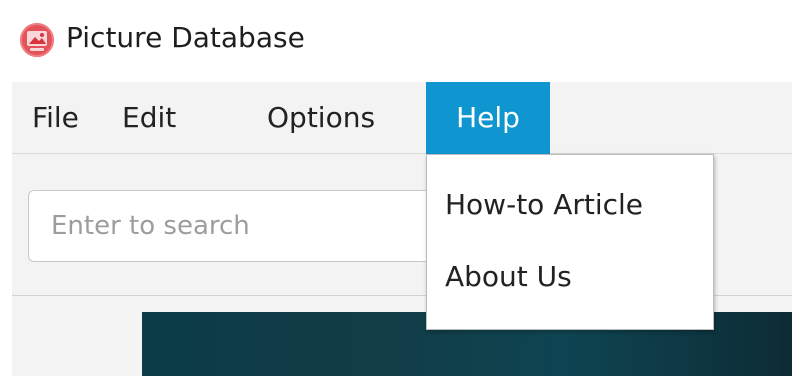 The height and width of the screenshot is (376, 792). What do you see at coordinates (570, 205) in the screenshot?
I see `menu-item-how-to-article: How-to Article` at bounding box center [570, 205].